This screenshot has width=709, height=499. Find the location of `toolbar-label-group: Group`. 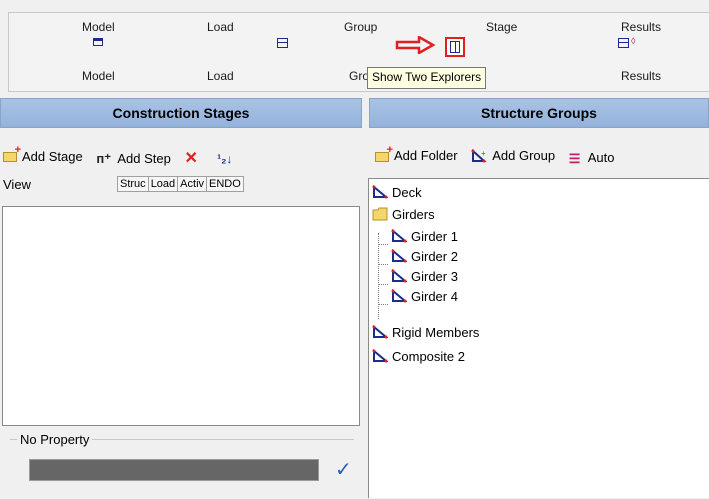

toolbar-label-group: Group is located at coordinates (361, 27).